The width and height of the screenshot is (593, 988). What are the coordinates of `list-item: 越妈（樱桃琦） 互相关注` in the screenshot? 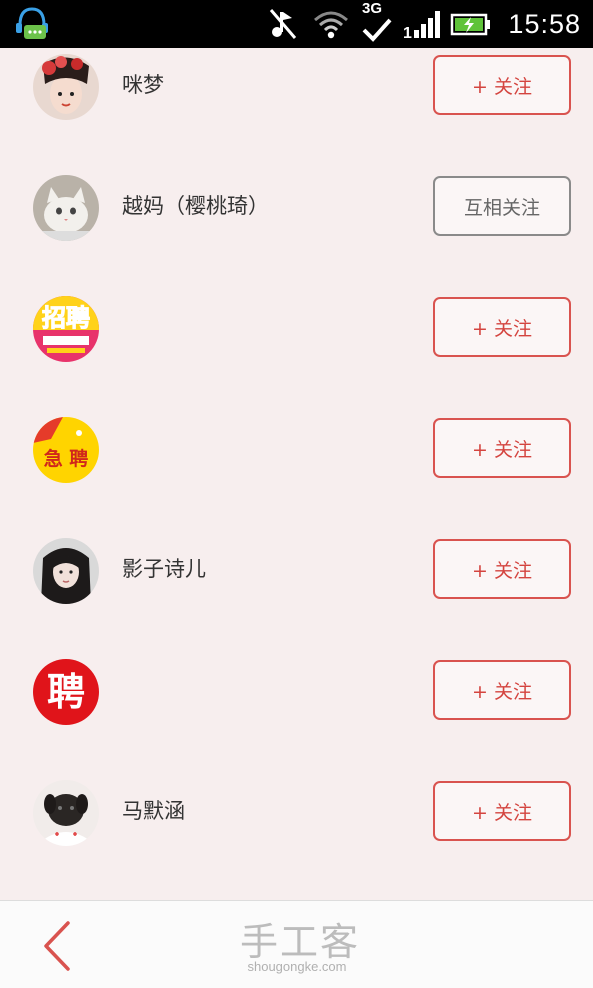 It's located at (296, 181).